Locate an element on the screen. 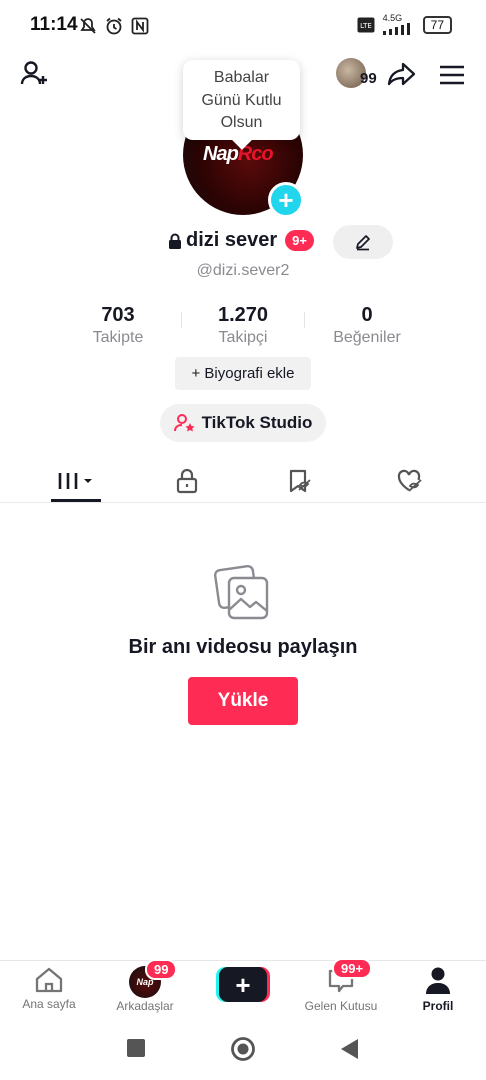 Image resolution: width=486 pixels, height=1080 pixels. add-bio-button: + Biyografi ekle is located at coordinates (243, 373).